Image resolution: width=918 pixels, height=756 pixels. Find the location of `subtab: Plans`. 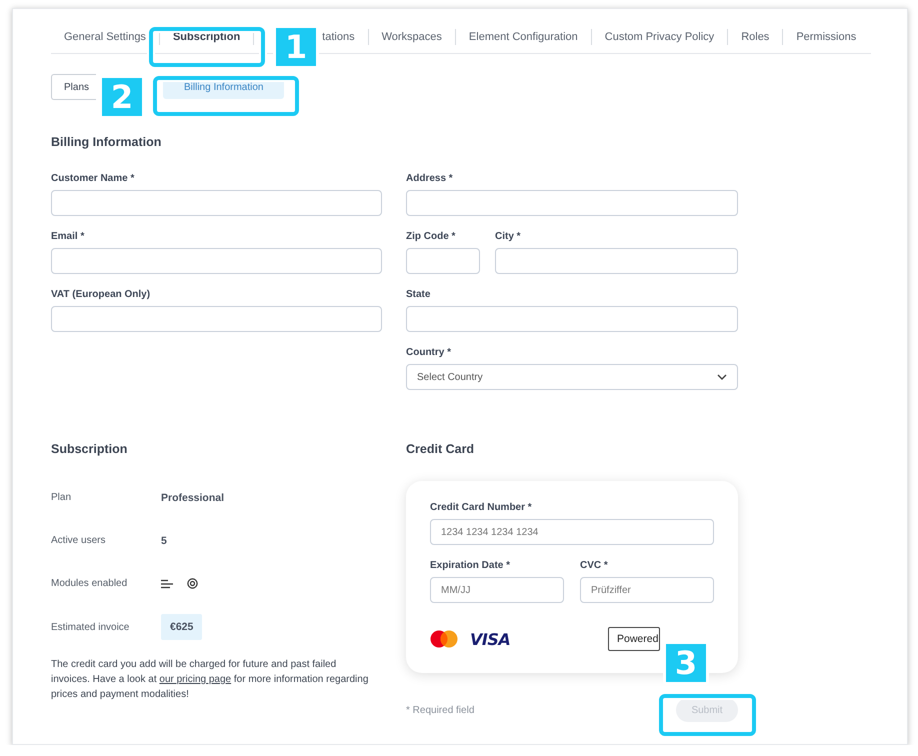

subtab: Plans is located at coordinates (73, 87).